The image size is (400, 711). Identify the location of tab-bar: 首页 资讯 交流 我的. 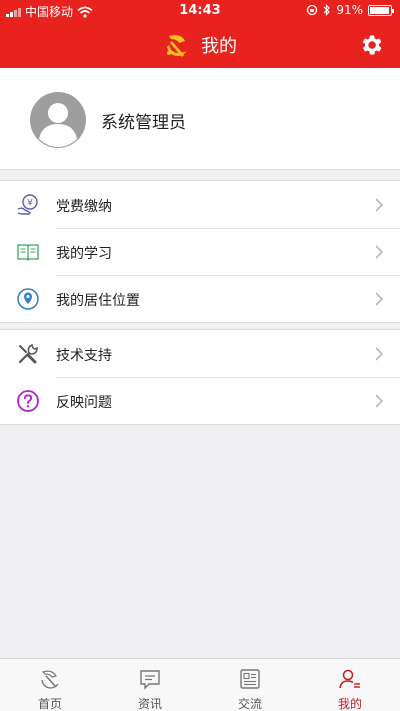
(200, 684).